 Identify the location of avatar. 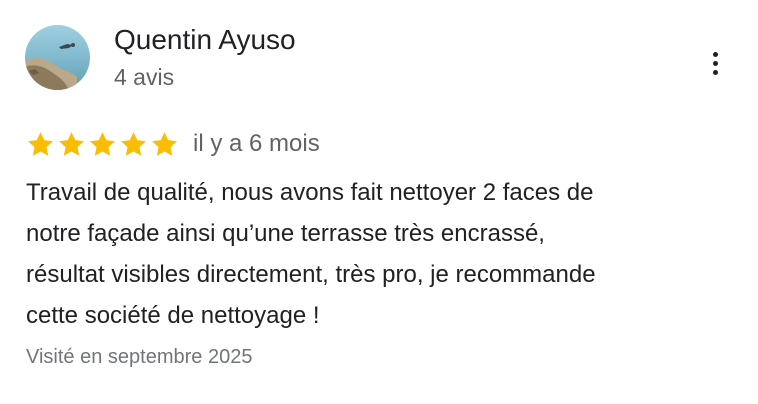
(57, 57).